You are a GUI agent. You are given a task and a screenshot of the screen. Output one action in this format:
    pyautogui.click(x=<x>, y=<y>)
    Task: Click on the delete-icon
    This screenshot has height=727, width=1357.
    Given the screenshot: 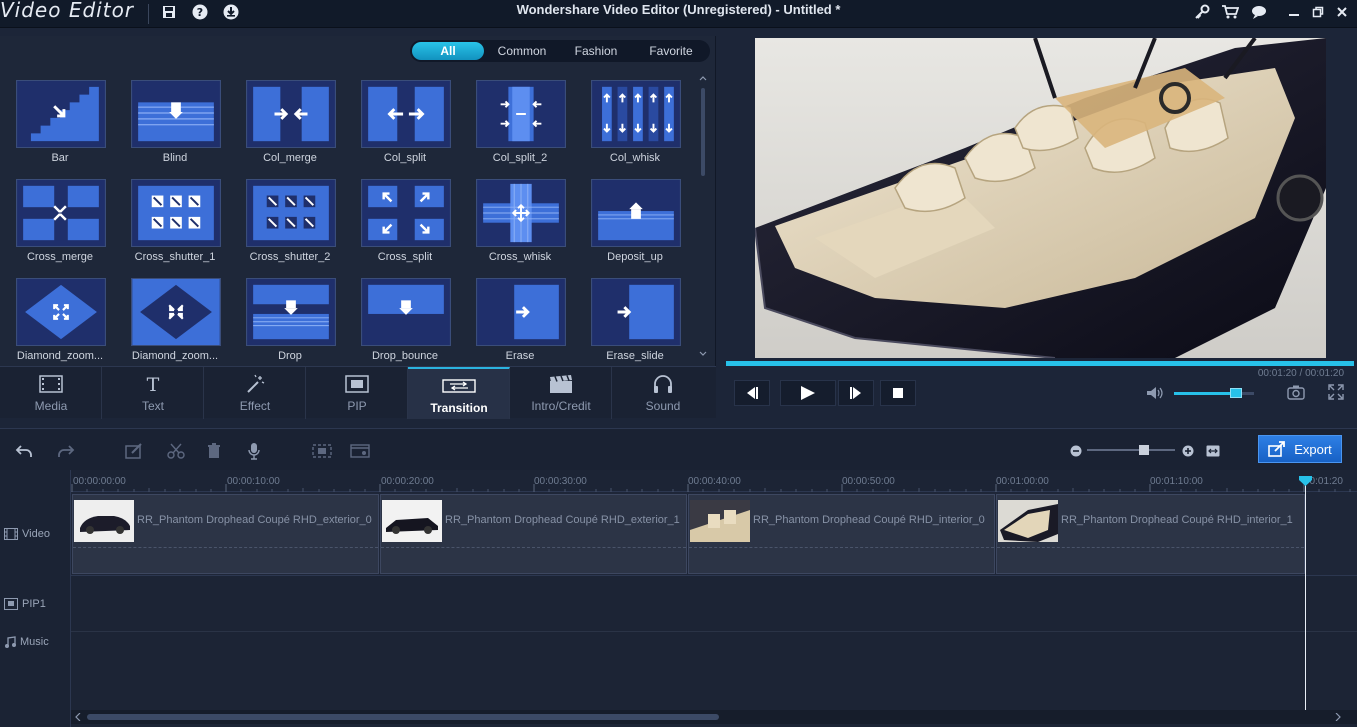 What is the action you would take?
    pyautogui.click(x=214, y=451)
    